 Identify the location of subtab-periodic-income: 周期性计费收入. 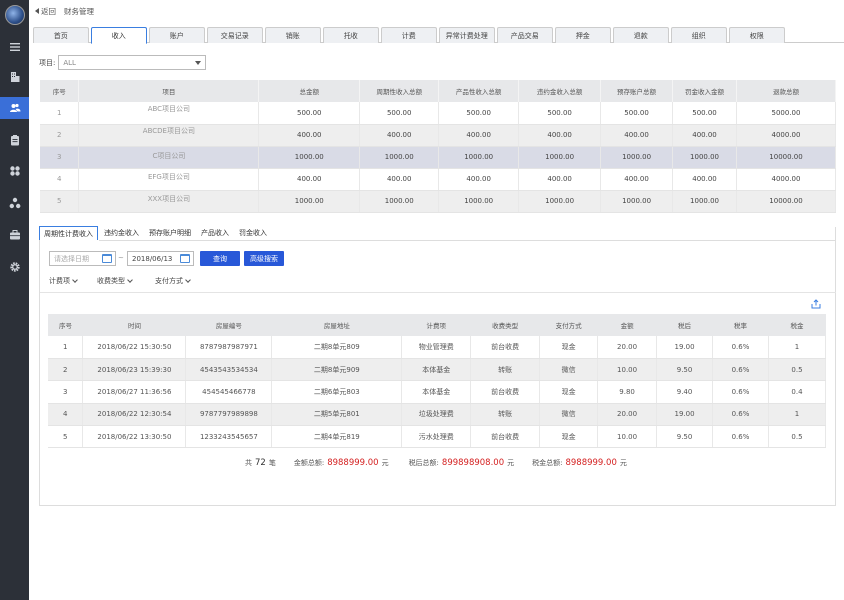
(68, 233).